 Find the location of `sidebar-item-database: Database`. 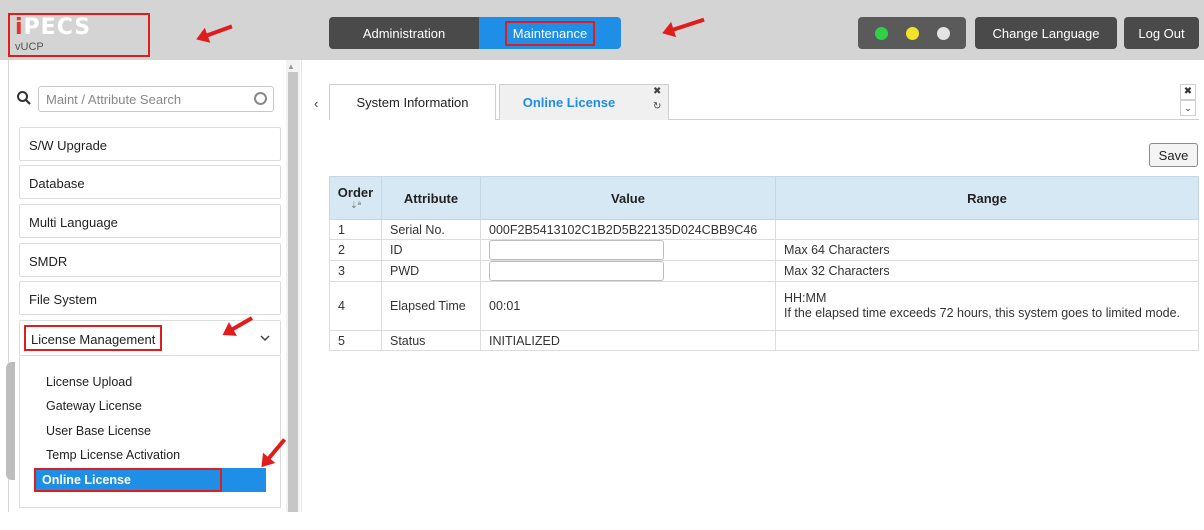

sidebar-item-database: Database is located at coordinates (150, 182).